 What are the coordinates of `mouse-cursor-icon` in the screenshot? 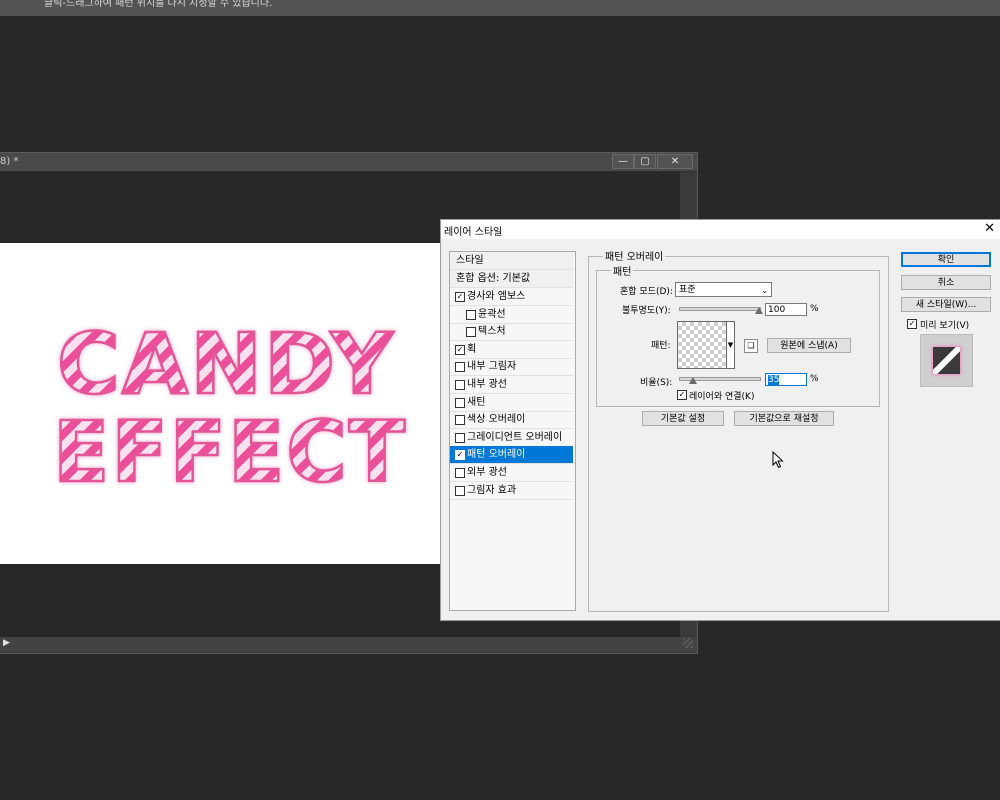 It's located at (778, 460).